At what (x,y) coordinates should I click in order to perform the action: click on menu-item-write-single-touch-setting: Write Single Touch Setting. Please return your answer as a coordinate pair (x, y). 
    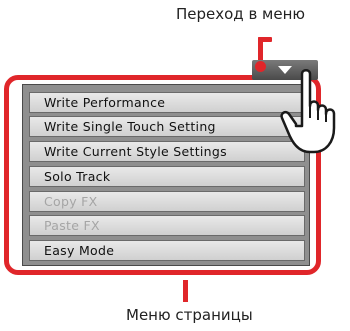
    Looking at the image, I should click on (167, 126).